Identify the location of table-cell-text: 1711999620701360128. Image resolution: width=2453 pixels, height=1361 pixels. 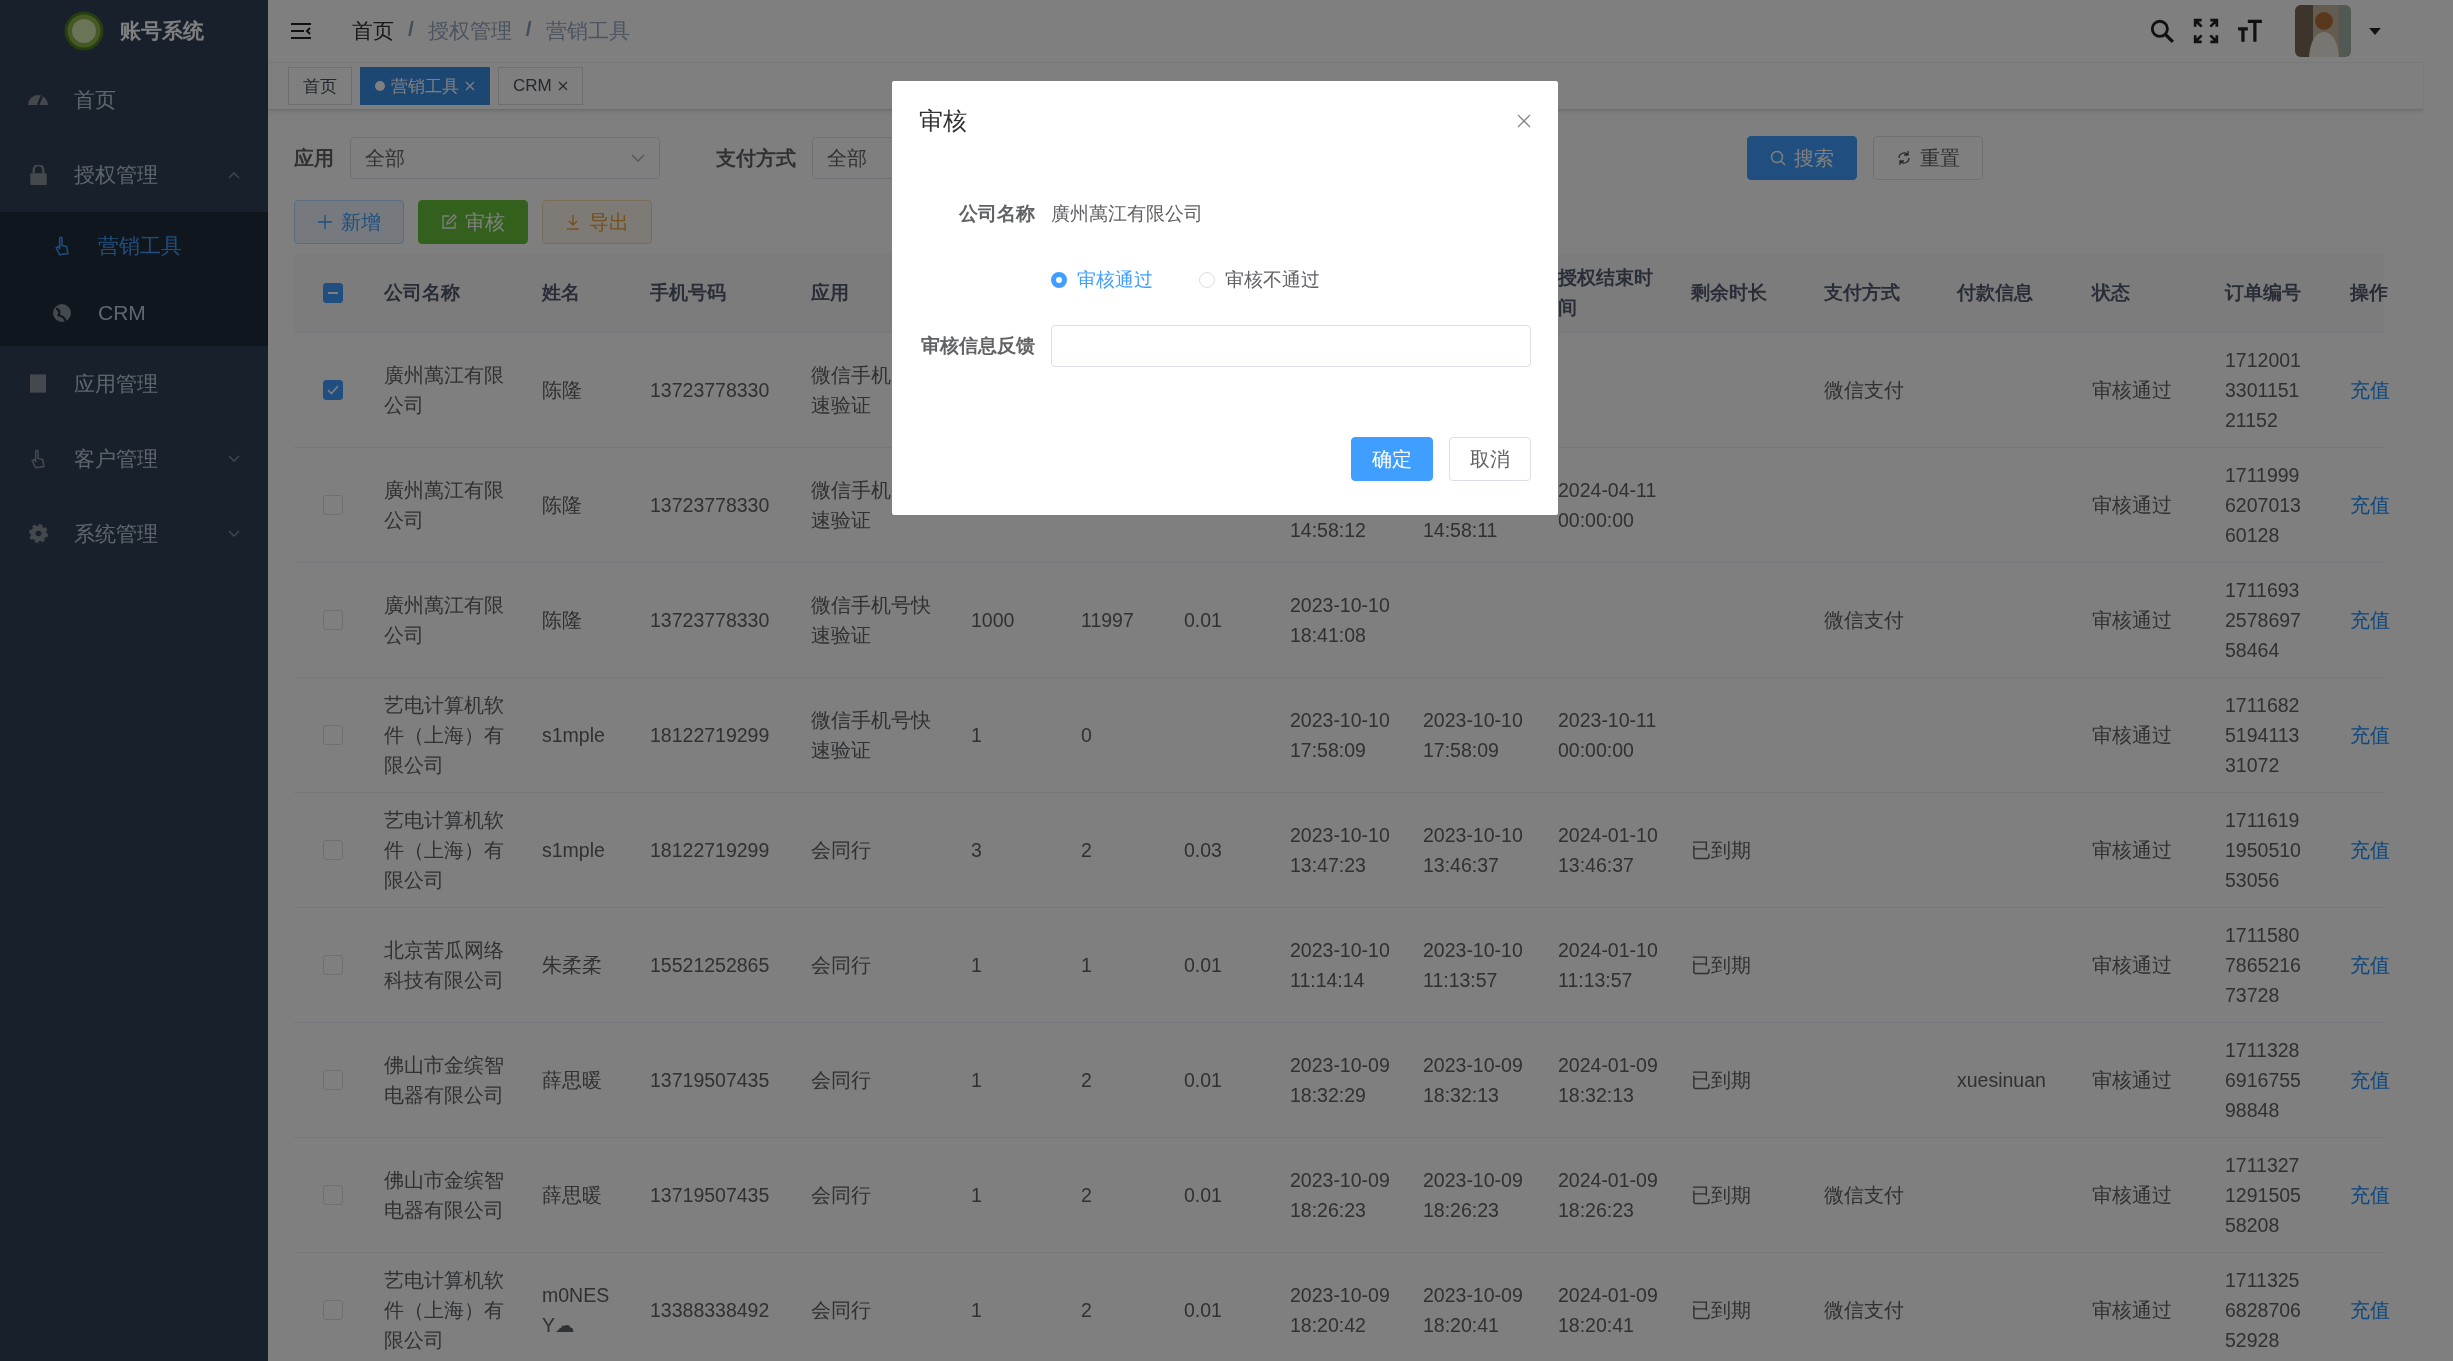
(2263, 505).